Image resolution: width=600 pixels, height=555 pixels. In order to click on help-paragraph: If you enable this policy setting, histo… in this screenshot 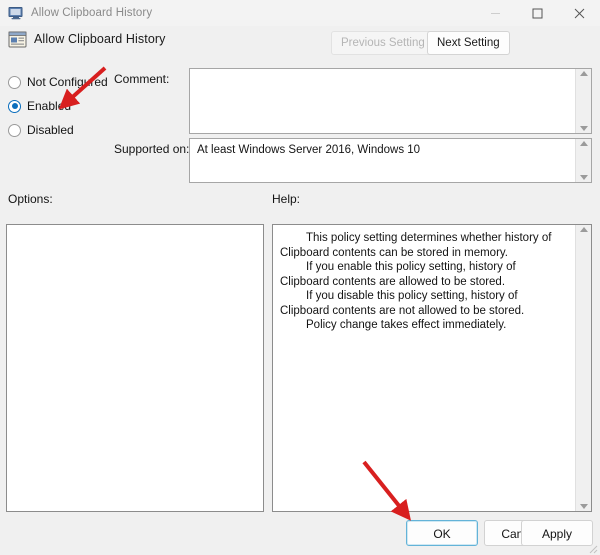, I will do `click(398, 274)`.